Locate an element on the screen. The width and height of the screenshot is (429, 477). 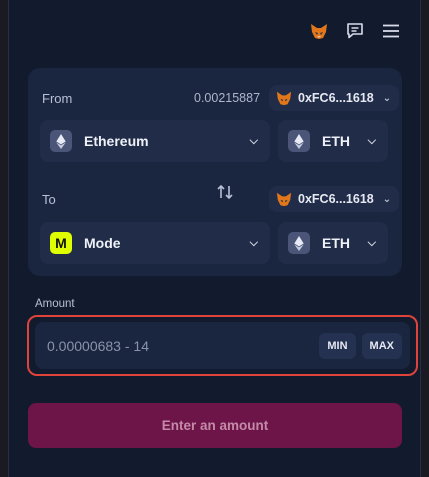
to-network-name: Mode is located at coordinates (102, 243).